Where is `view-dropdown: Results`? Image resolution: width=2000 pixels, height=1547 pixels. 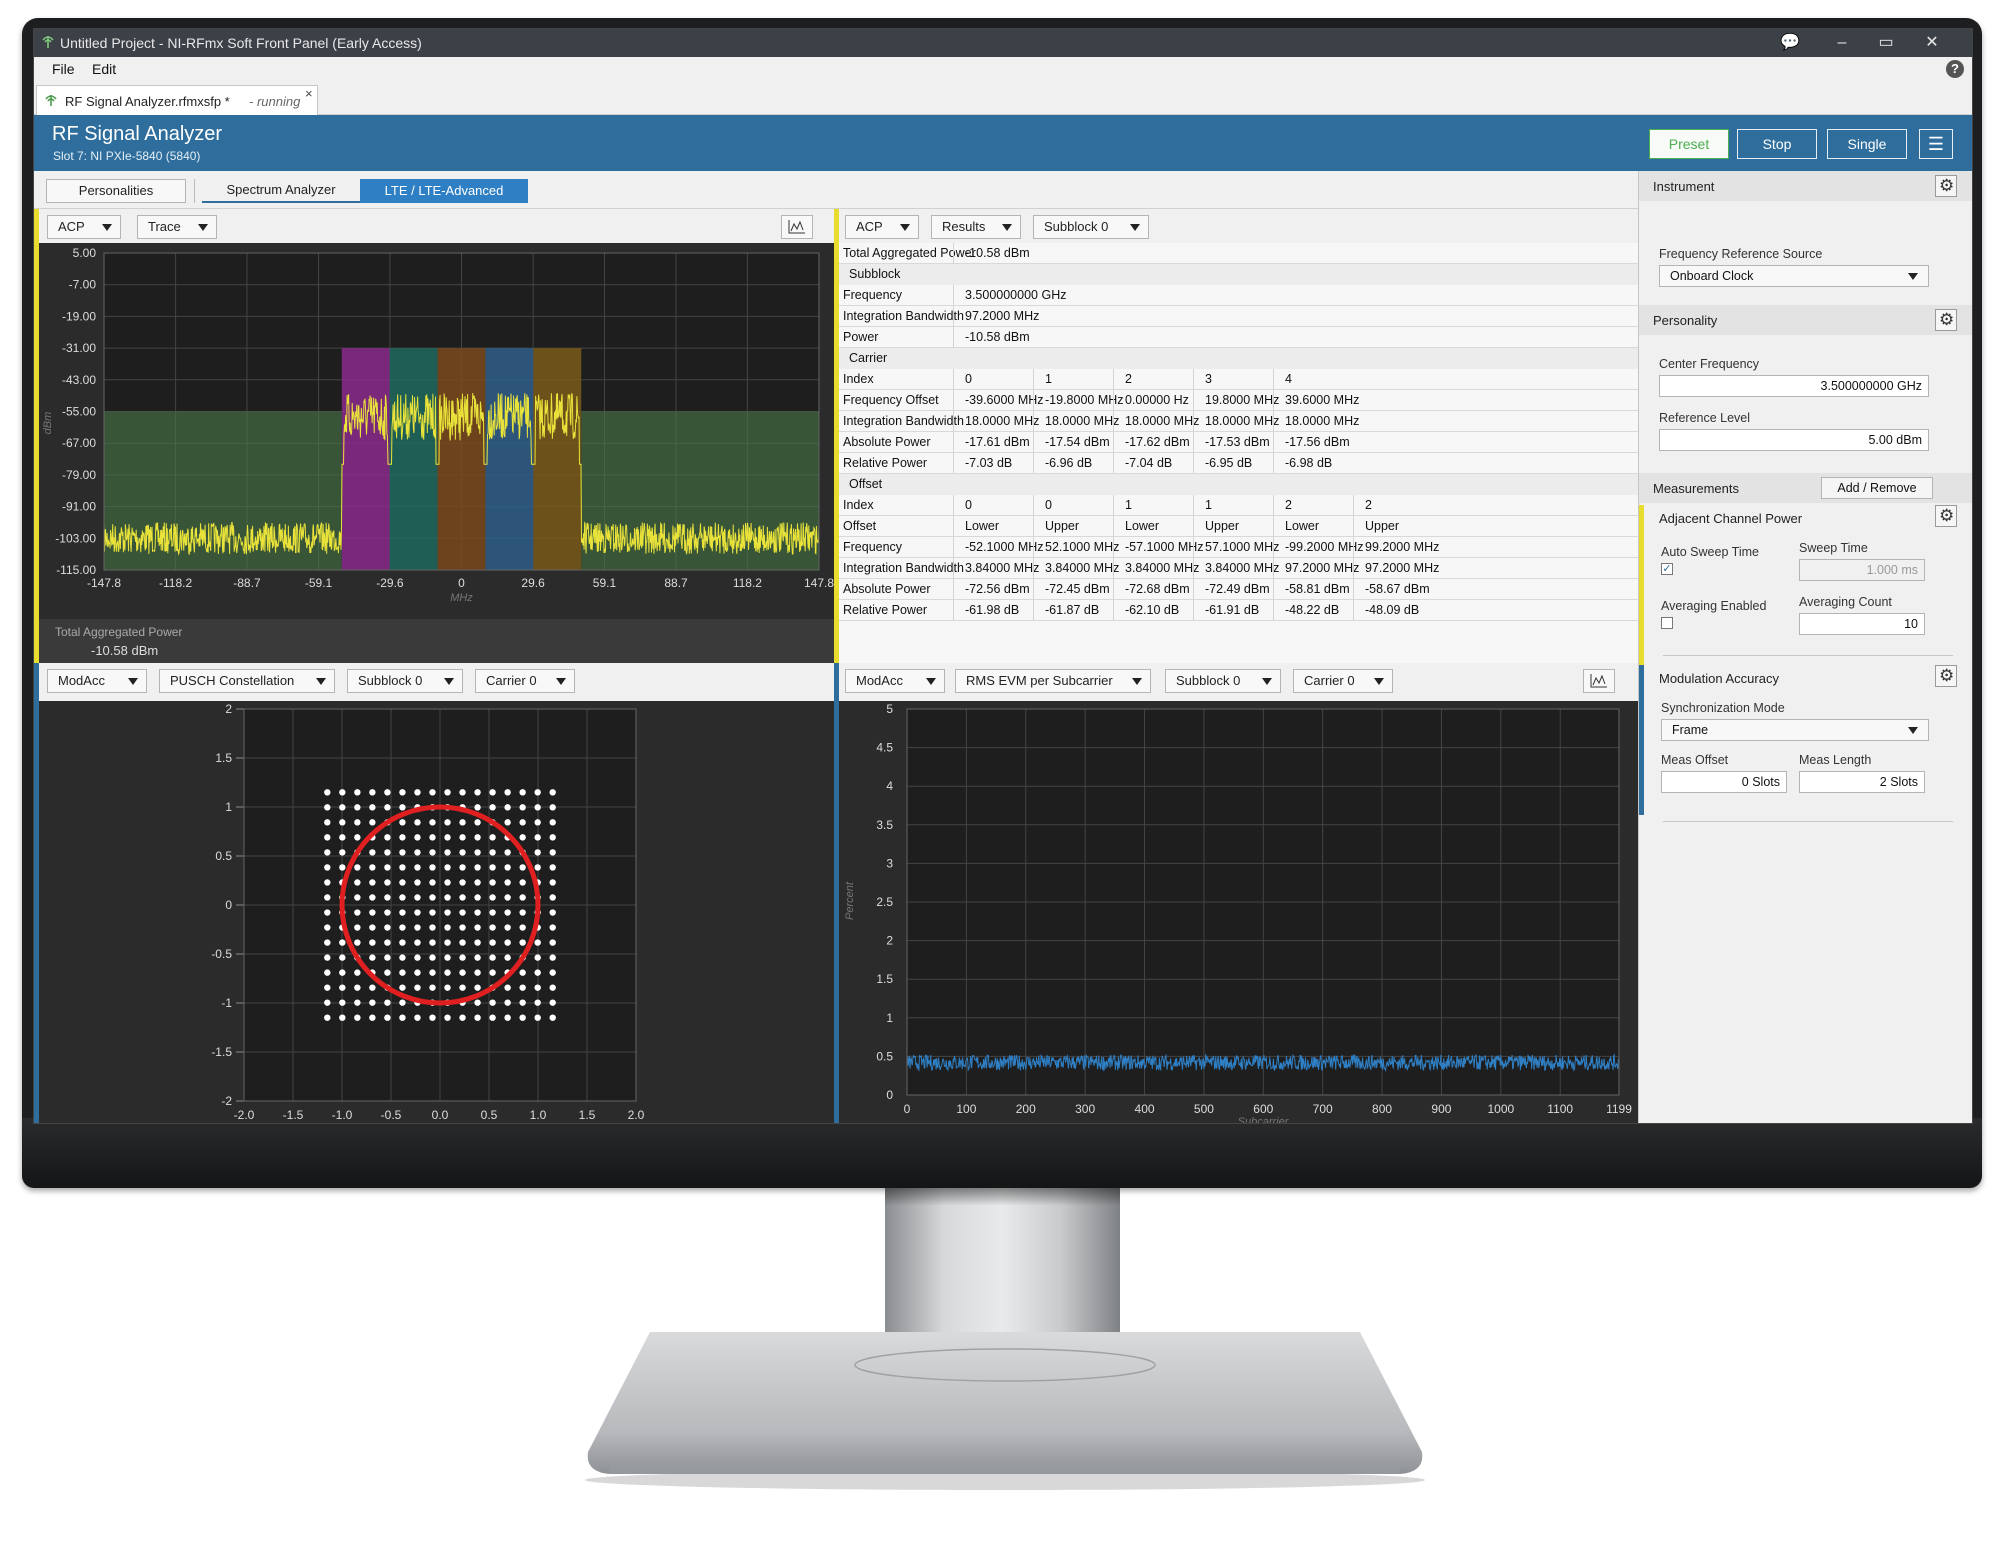 view-dropdown: Results is located at coordinates (976, 227).